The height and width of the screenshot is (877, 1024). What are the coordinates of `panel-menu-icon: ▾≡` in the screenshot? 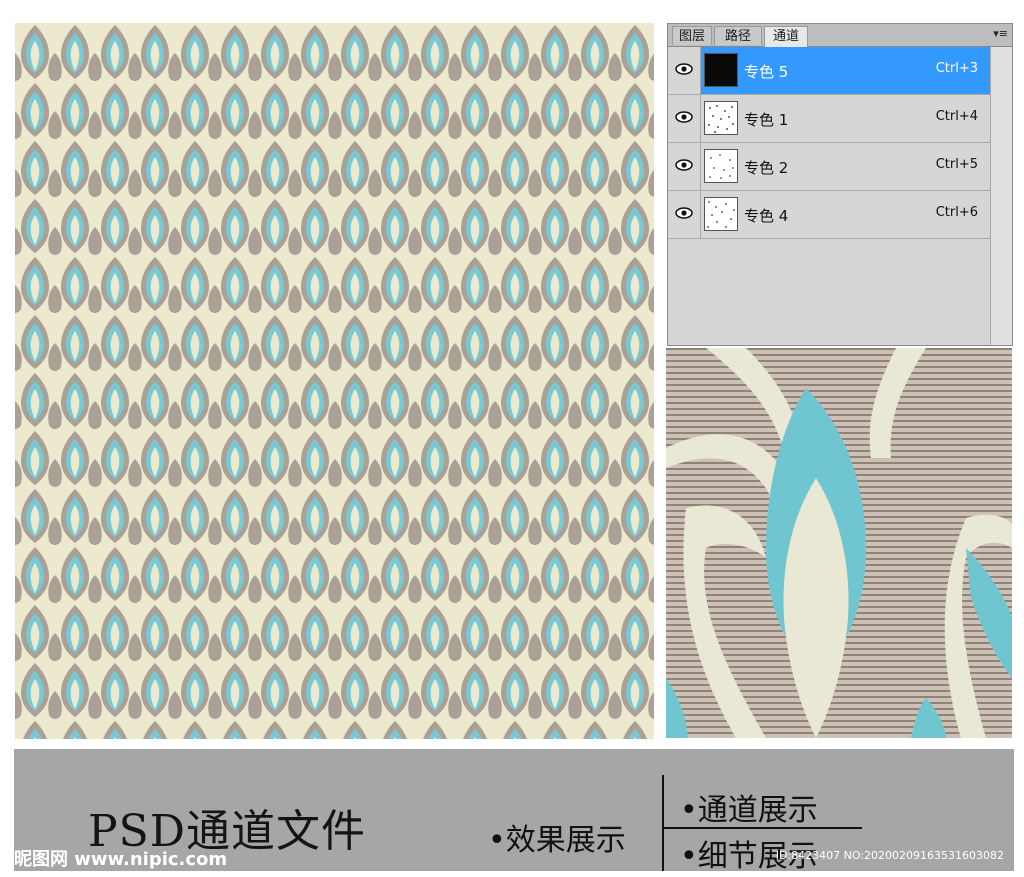 It's located at (1000, 33).